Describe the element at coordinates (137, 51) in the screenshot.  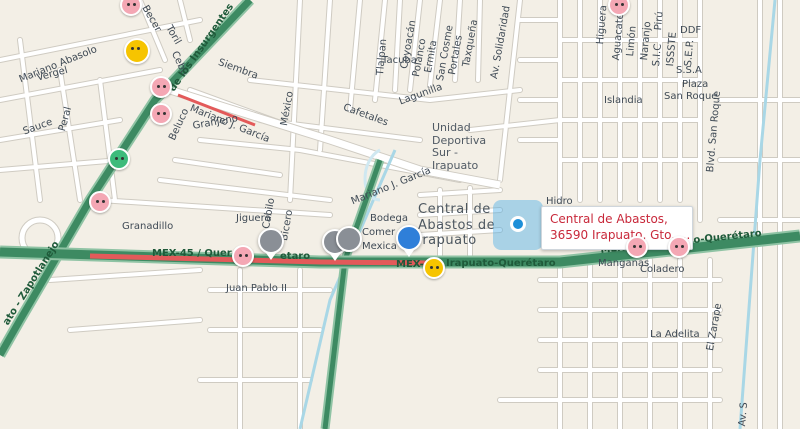
I see `hazard-icon` at that location.